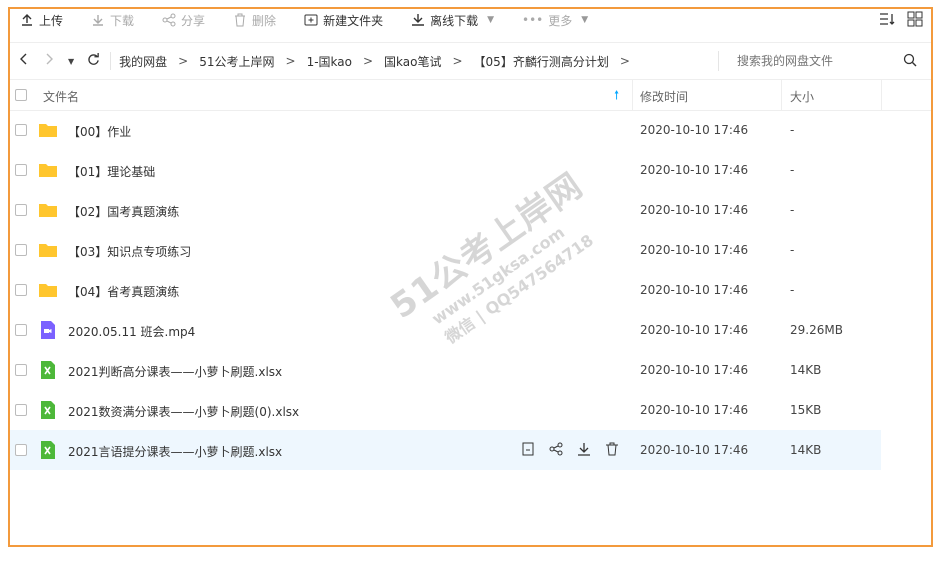  I want to click on more-button: ••• 更多 ▼, so click(555, 20).